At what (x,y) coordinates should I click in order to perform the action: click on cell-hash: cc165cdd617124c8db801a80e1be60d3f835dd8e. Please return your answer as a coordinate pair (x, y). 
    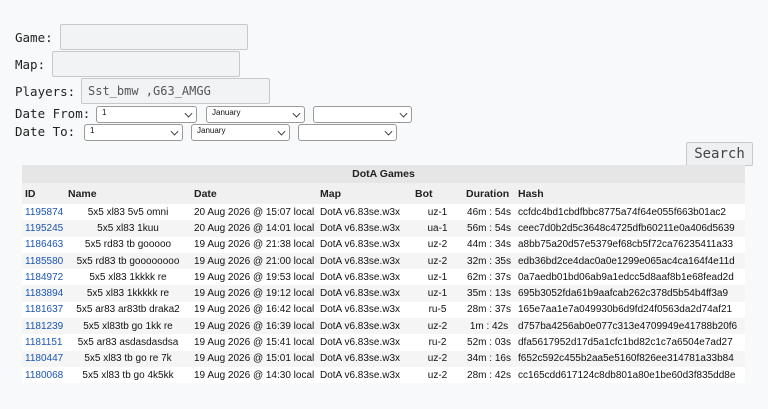
    Looking at the image, I should click on (630, 375).